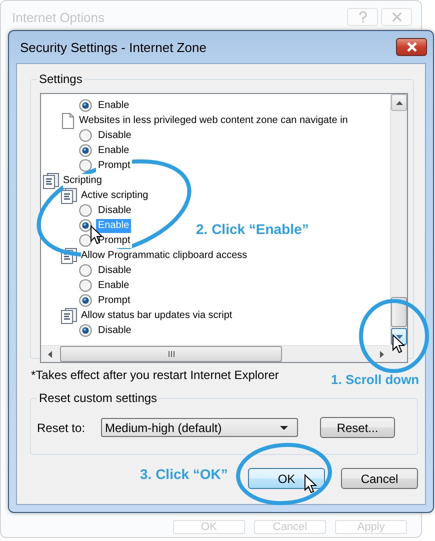 This screenshot has width=435, height=541. What do you see at coordinates (382, 354) in the screenshot?
I see `right-arrow-icon` at bounding box center [382, 354].